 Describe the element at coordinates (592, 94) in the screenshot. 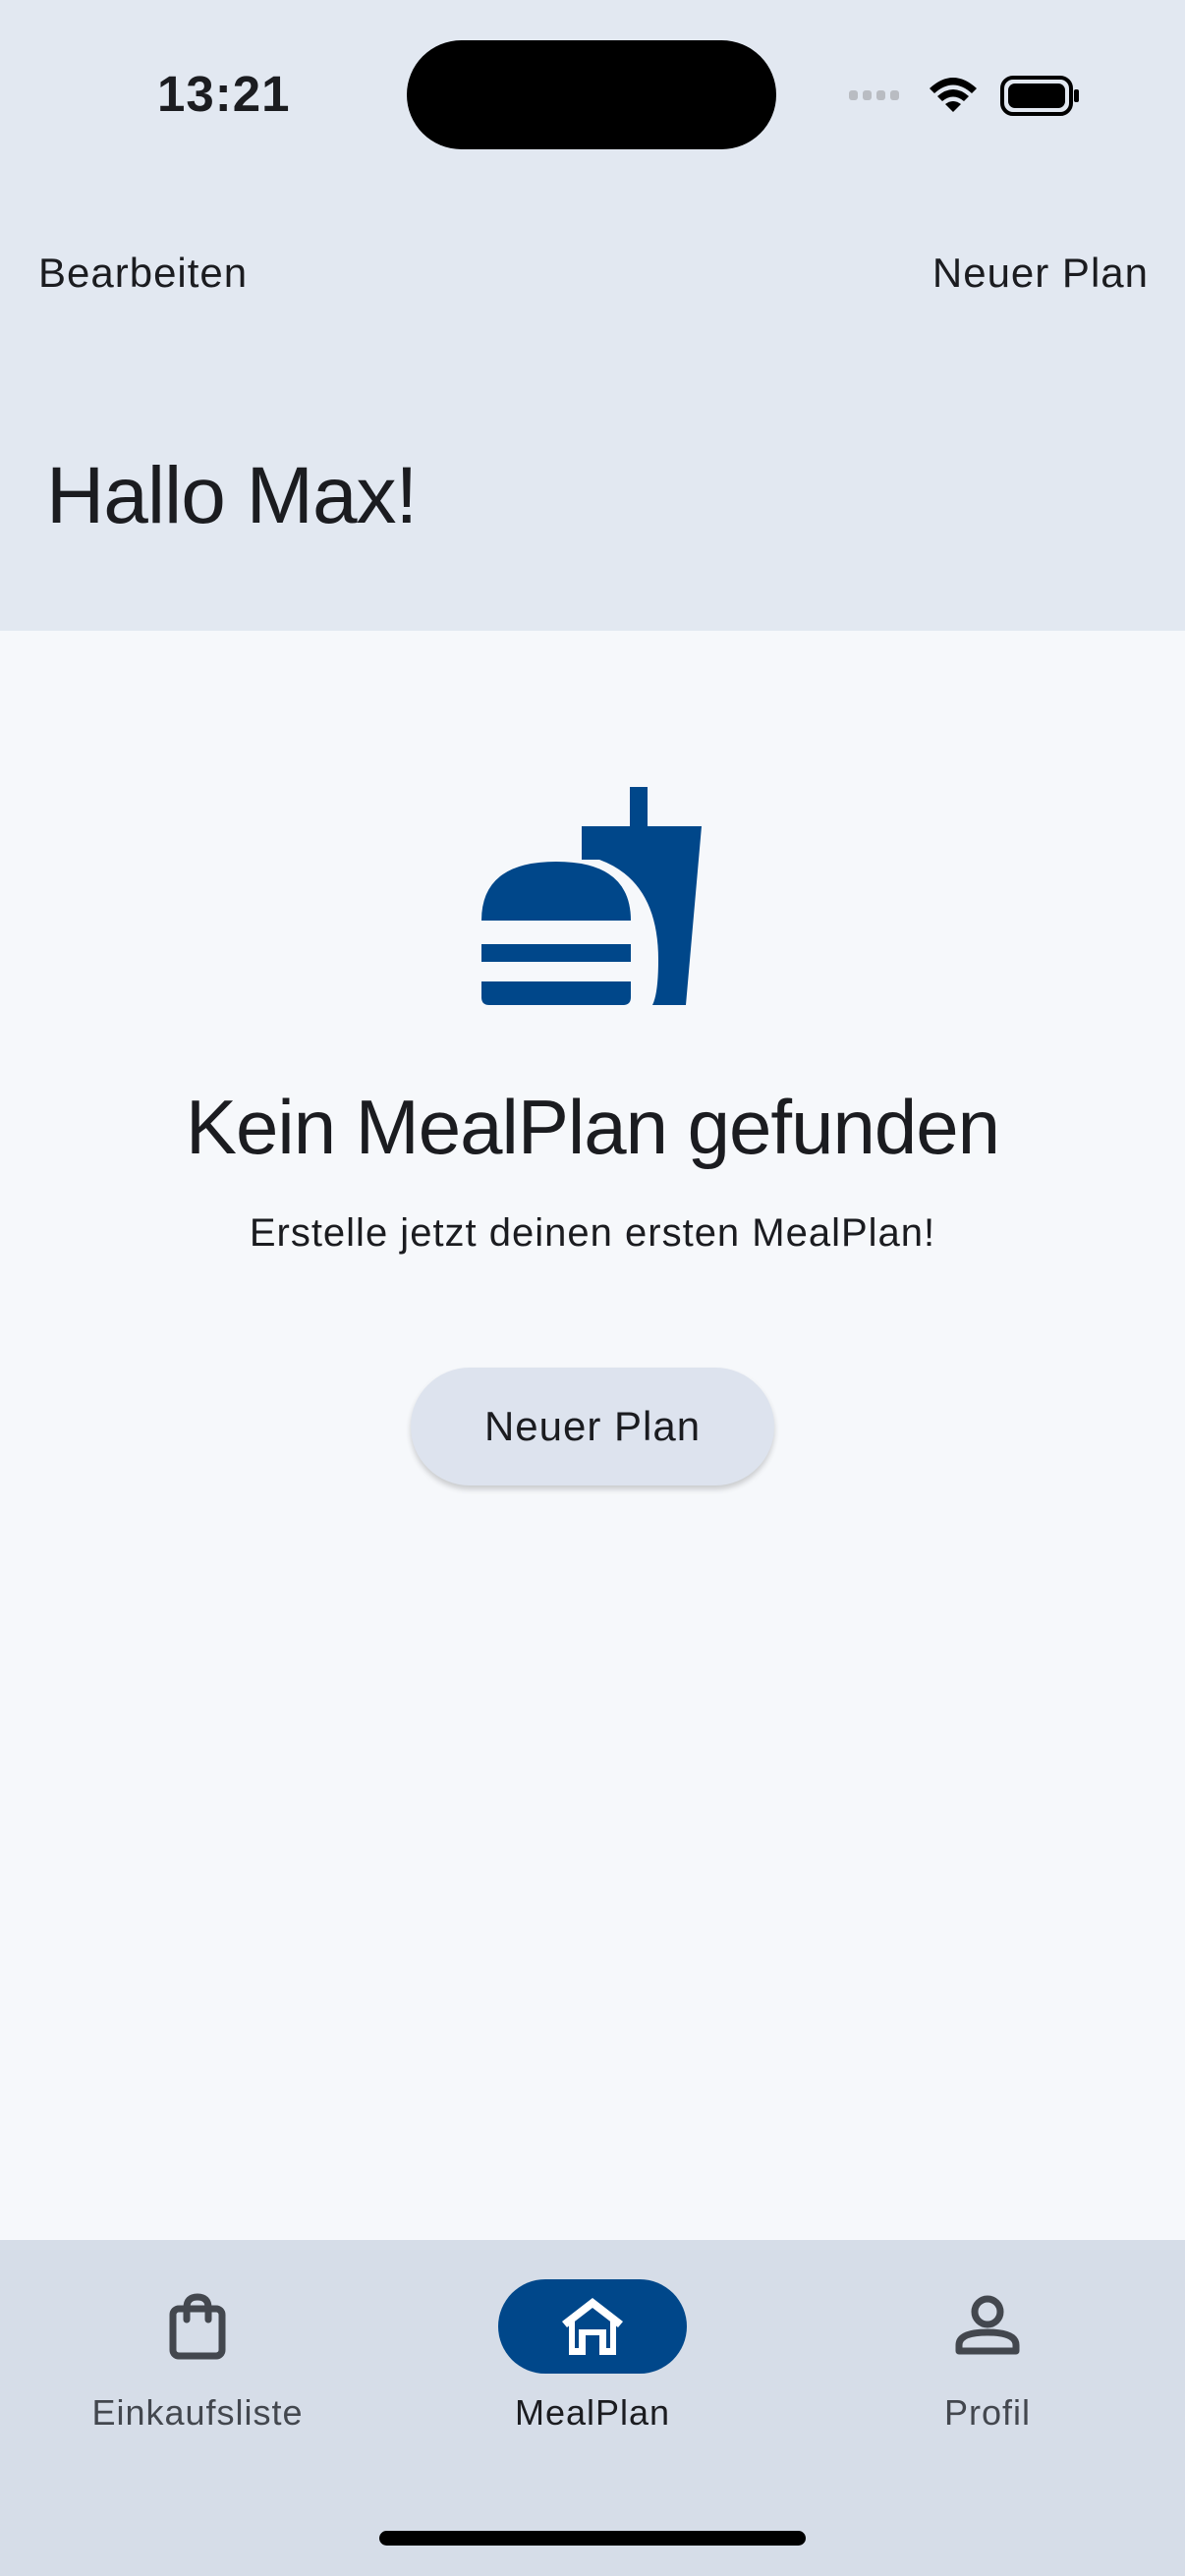

I see `dynamic-island` at that location.